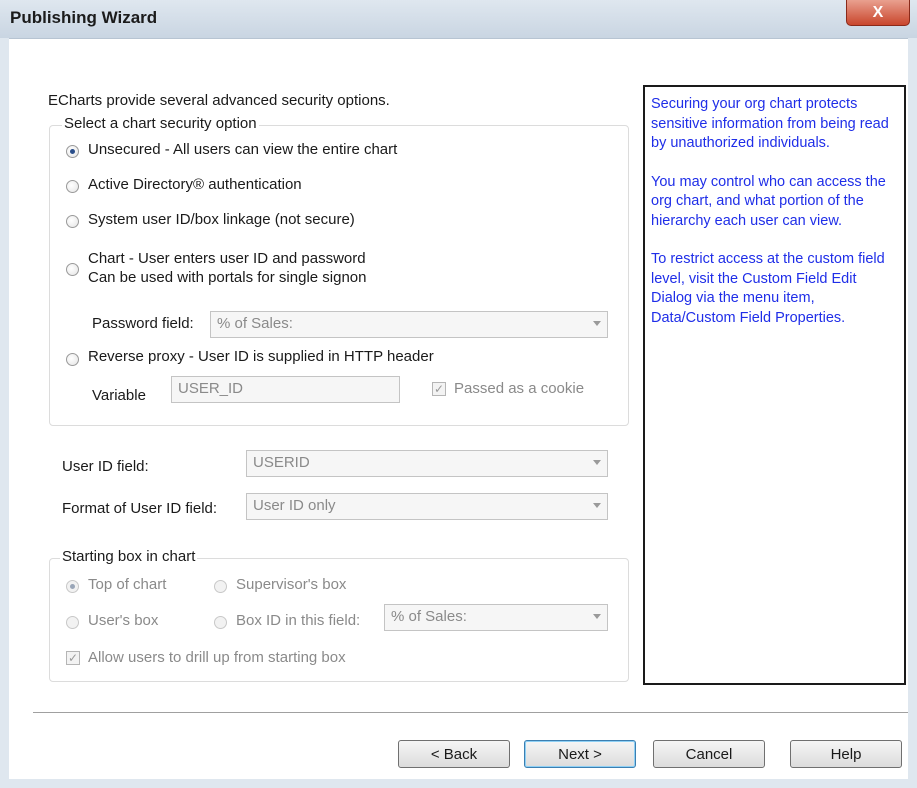  Describe the element at coordinates (123, 620) in the screenshot. I see `radio-users-box-label: User's box` at that location.